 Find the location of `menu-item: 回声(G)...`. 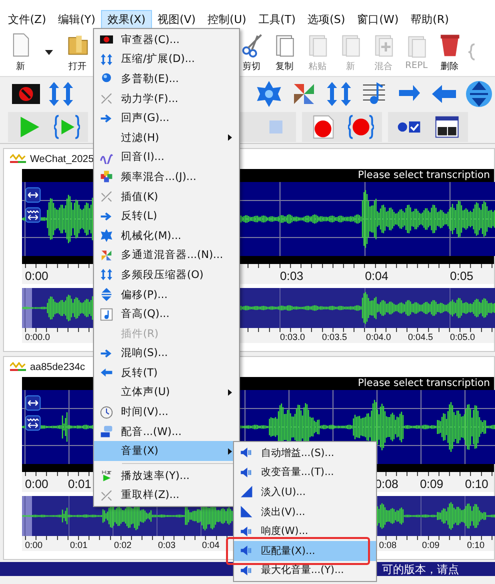

menu-item: 回声(G)... is located at coordinates (166, 118).